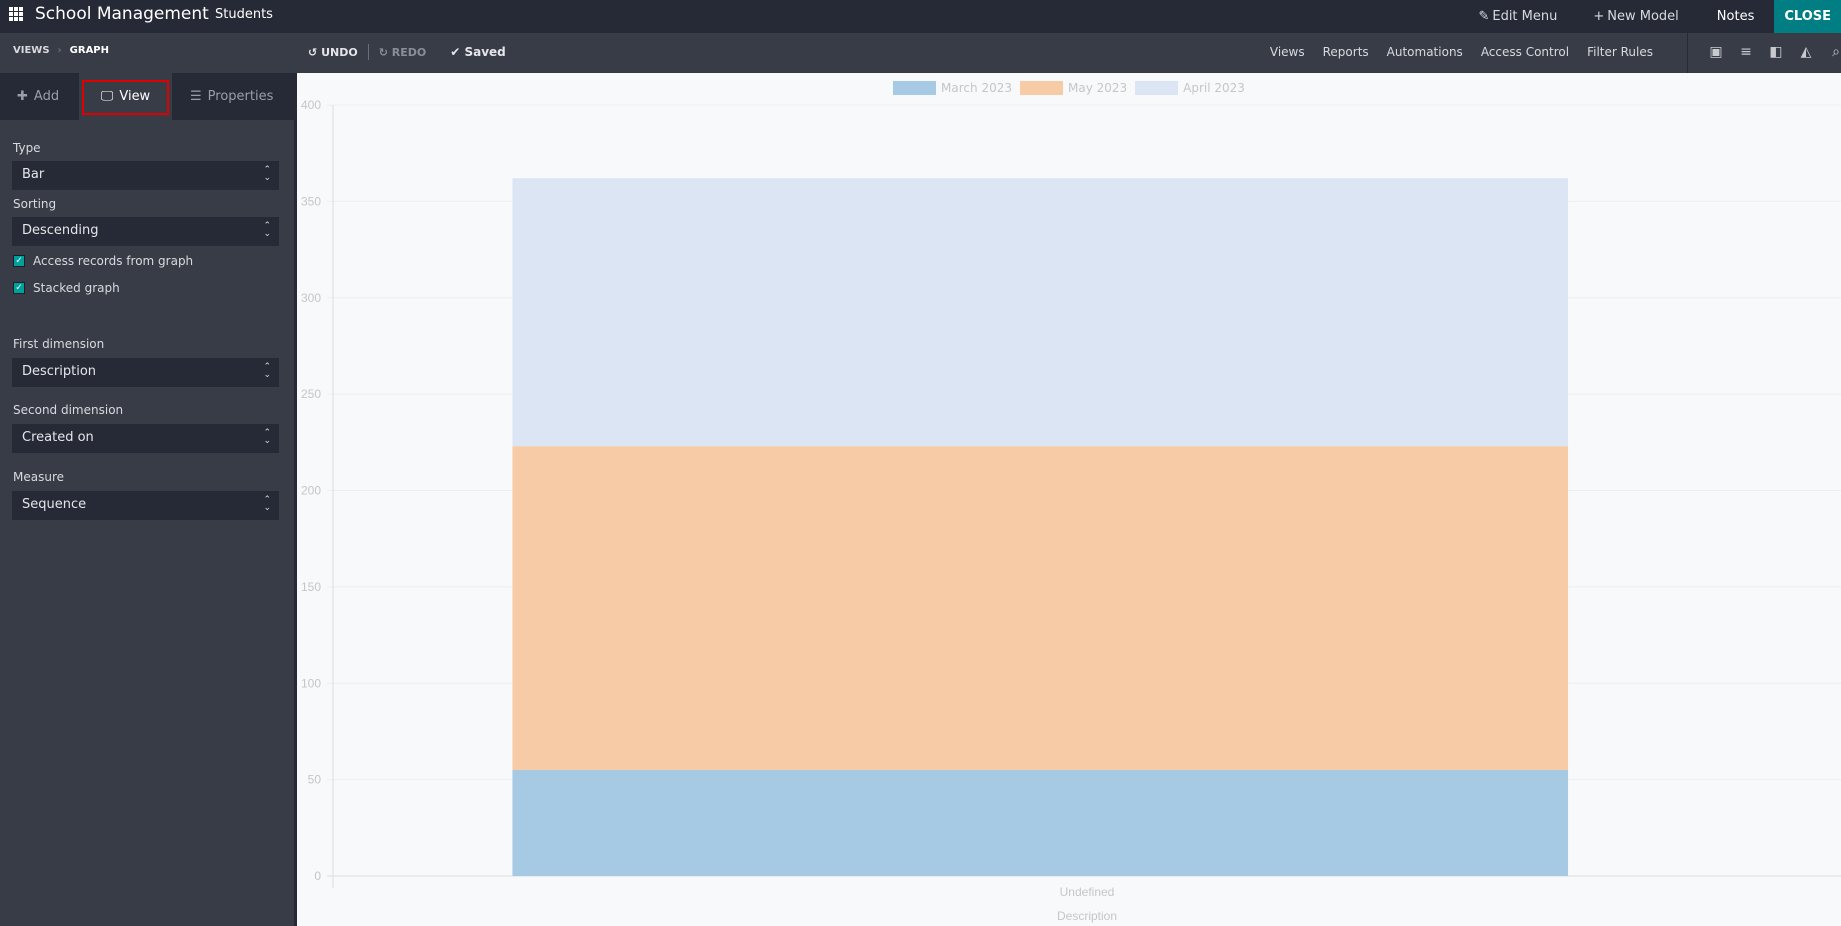 This screenshot has width=1841, height=926. What do you see at coordinates (68, 410) in the screenshot?
I see `second-dimension-label: Second dimension` at bounding box center [68, 410].